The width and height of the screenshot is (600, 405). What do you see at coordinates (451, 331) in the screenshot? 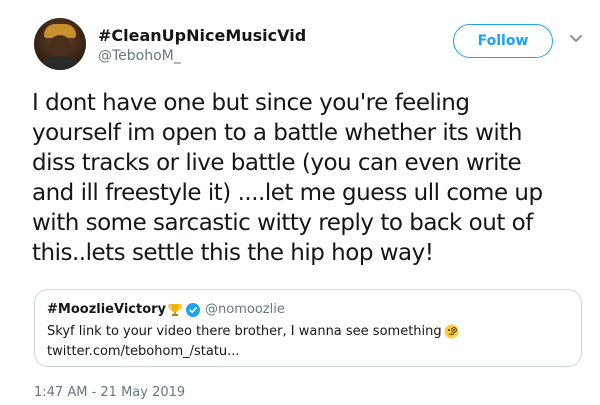
I see `face-with-monocle-emoji` at bounding box center [451, 331].